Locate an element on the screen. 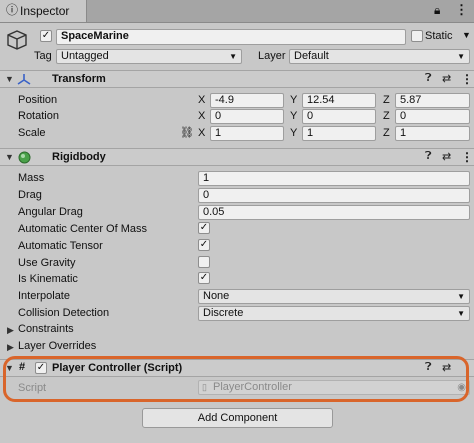 The width and height of the screenshot is (474, 443). script-enabled-checkbox: ✓ is located at coordinates (41, 368).